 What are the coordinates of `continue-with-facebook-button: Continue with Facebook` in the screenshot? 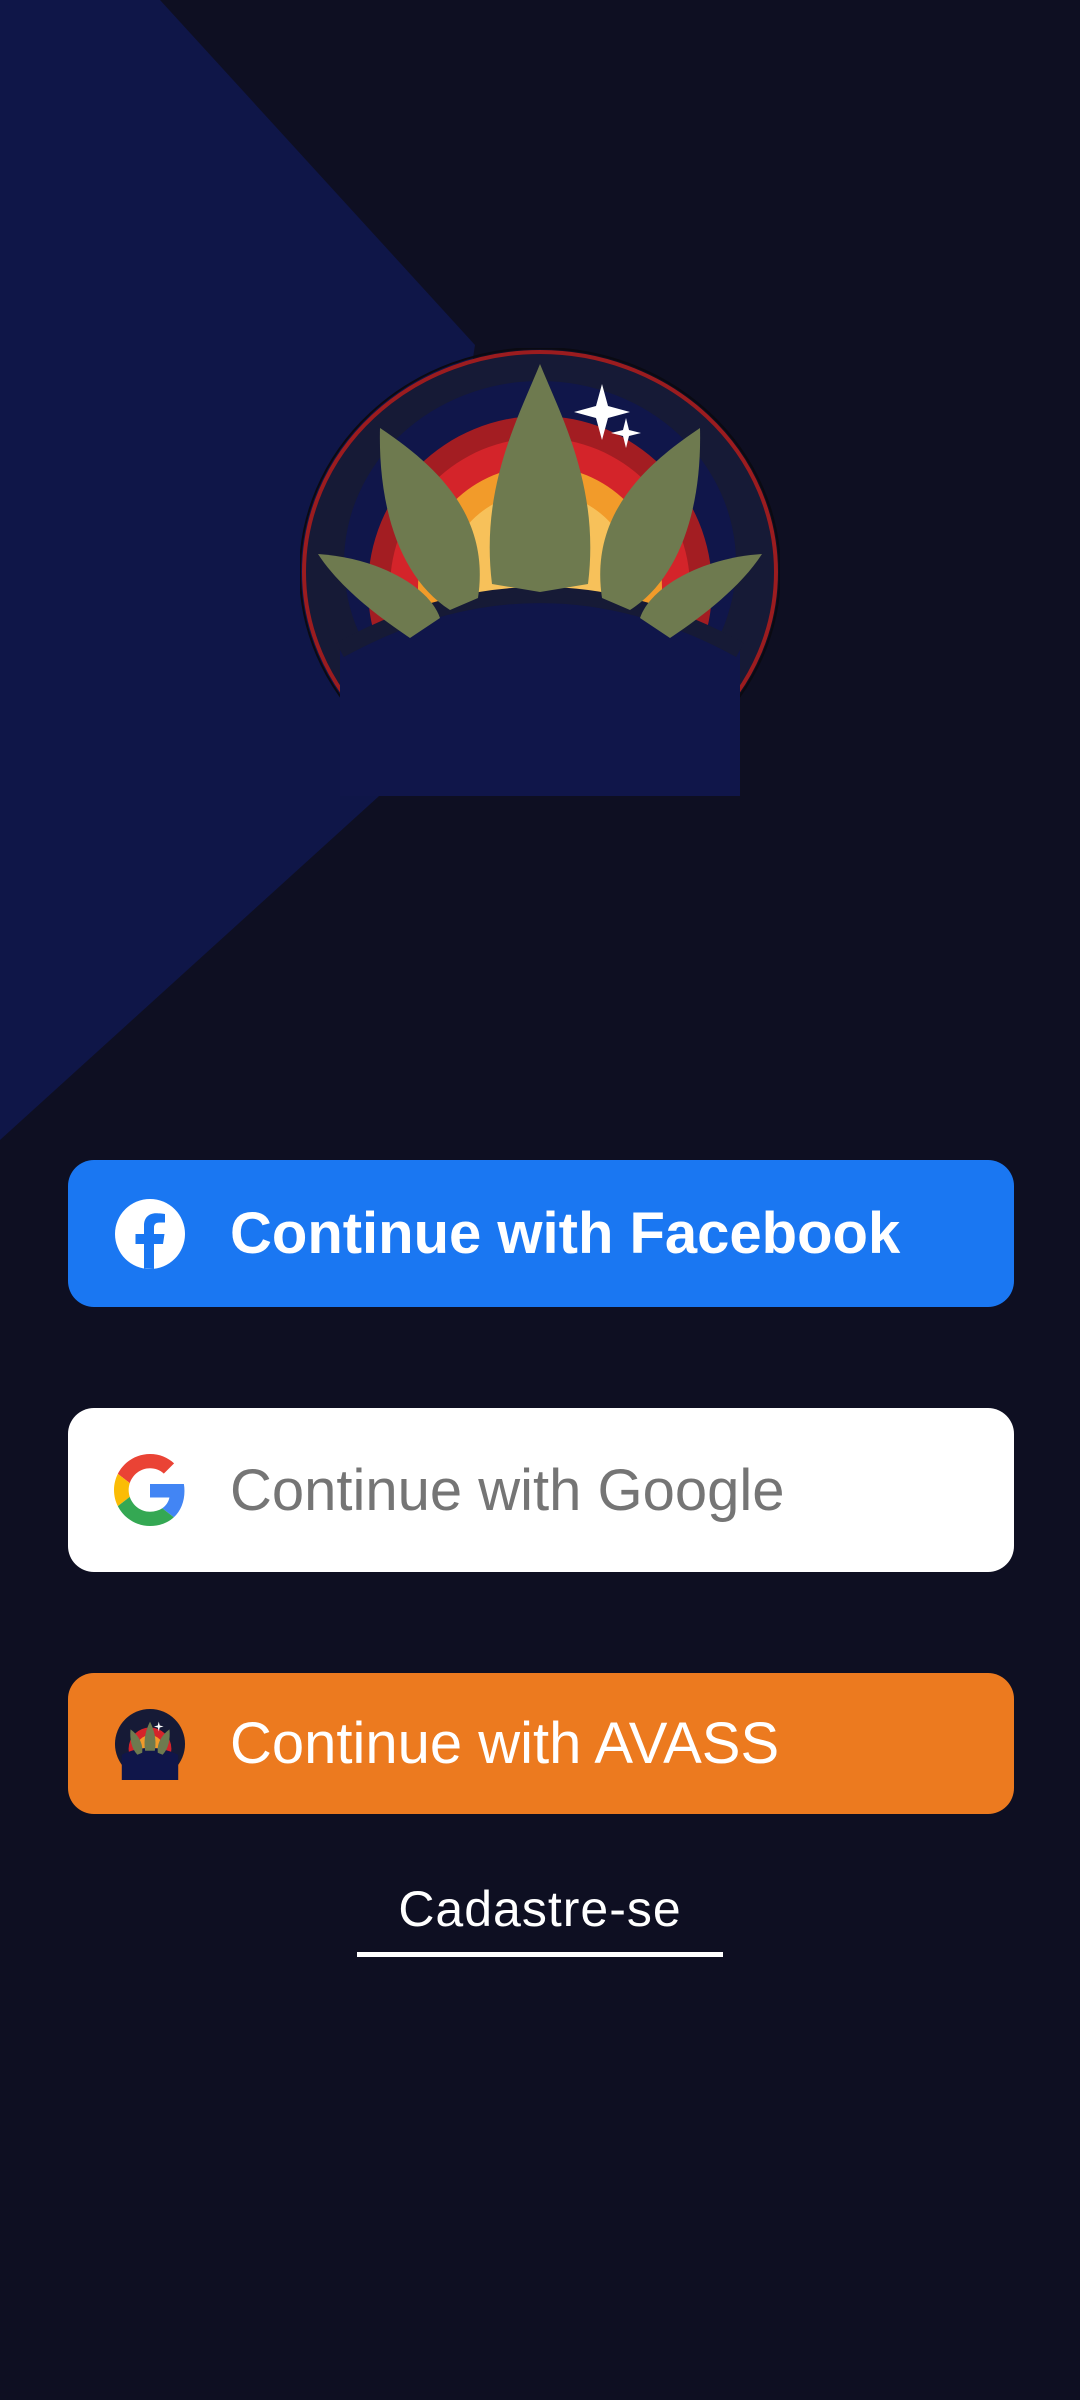 It's located at (541, 1233).